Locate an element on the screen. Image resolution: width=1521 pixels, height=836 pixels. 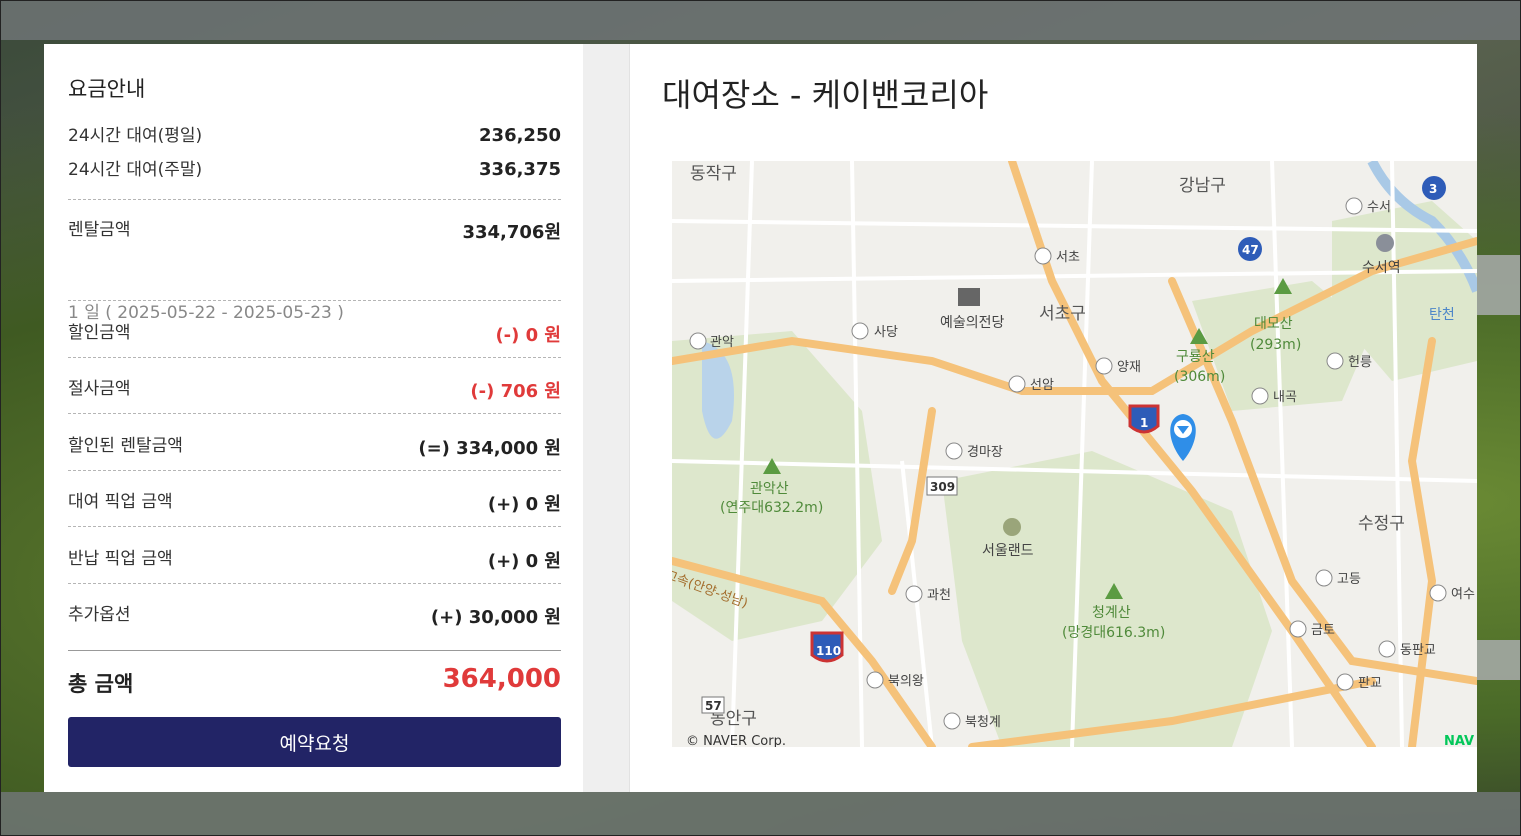
discounted-rental-row: 할인된 렌탈금액 (=) 334,000 원 is located at coordinates (314, 446).